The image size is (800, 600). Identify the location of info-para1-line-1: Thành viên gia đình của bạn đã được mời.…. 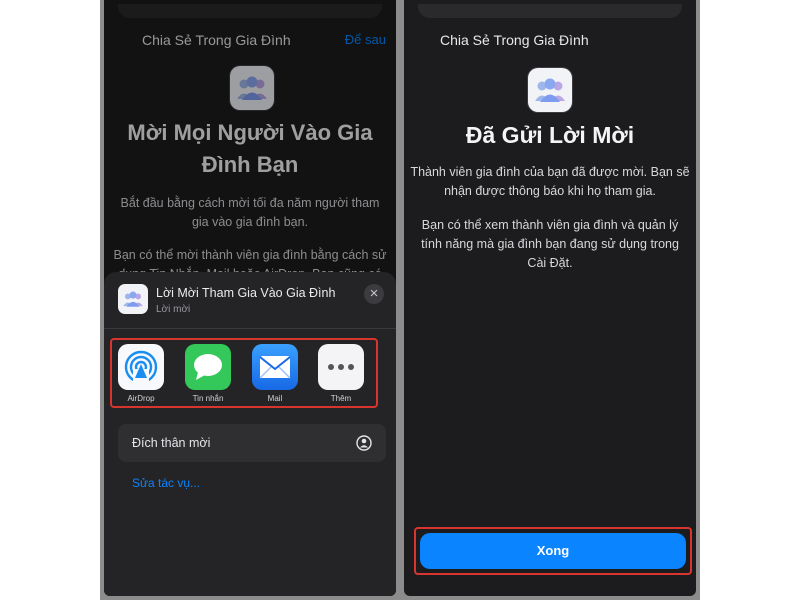
(550, 172).